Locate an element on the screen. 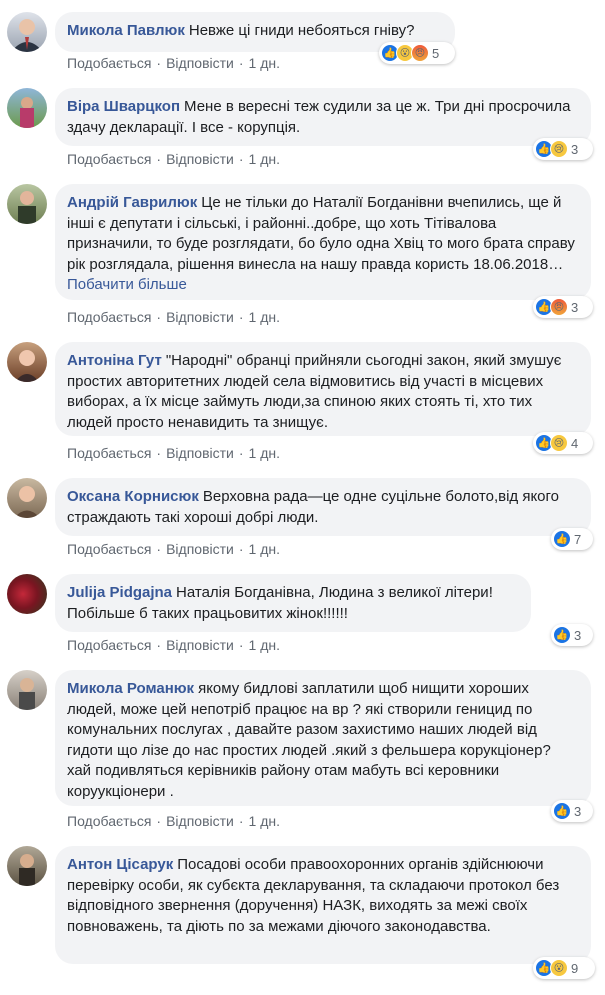 The width and height of the screenshot is (605, 995). reactions-badge: 👍 😮 9 is located at coordinates (564, 968).